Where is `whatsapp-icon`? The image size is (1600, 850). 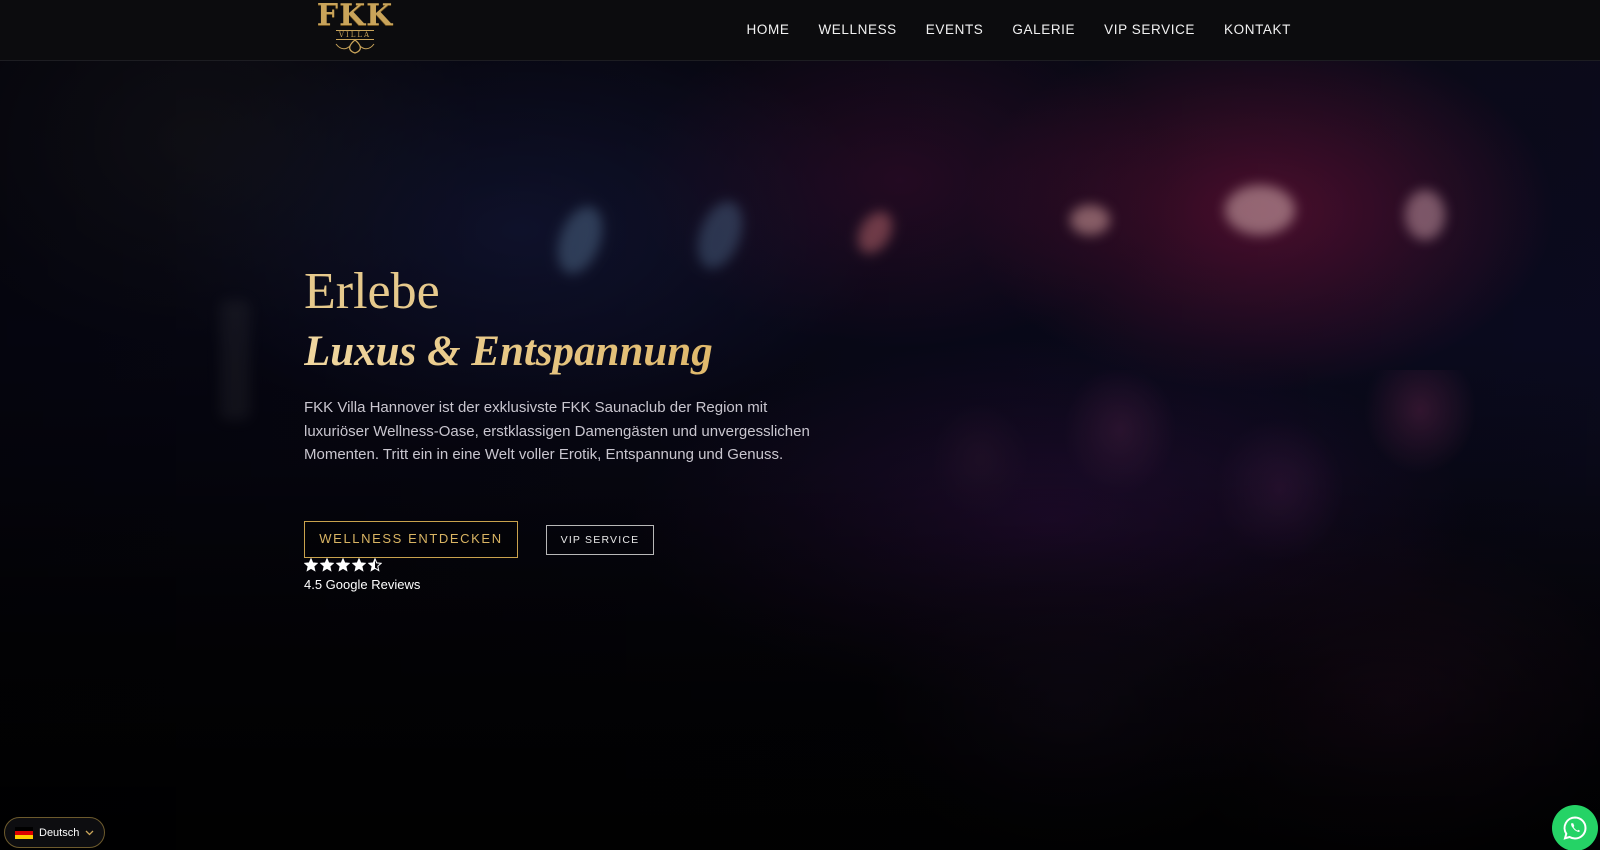
whatsapp-icon is located at coordinates (1575, 828).